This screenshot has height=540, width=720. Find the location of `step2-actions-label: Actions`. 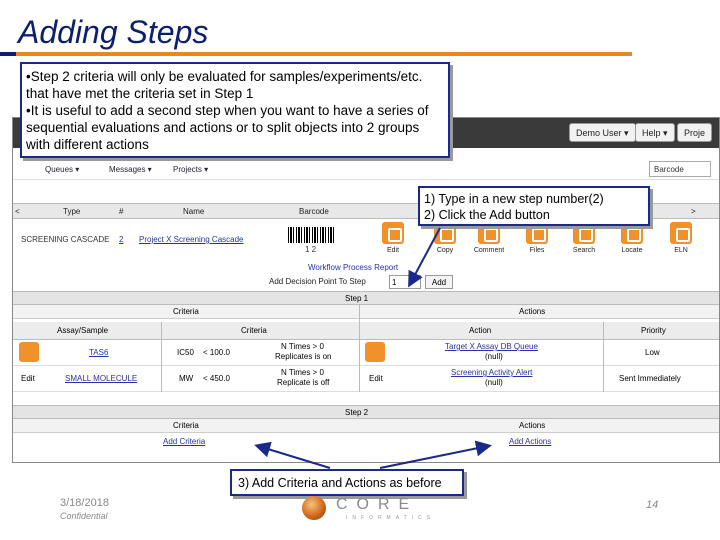

step2-actions-label: Actions is located at coordinates (532, 425).